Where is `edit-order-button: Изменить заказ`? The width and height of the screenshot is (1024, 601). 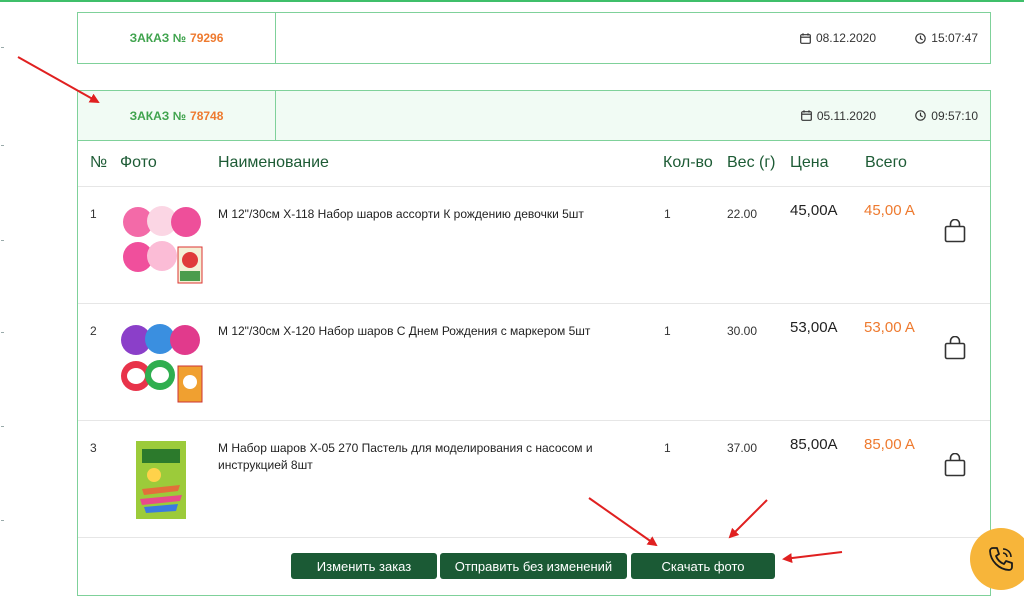
edit-order-button: Изменить заказ is located at coordinates (364, 566).